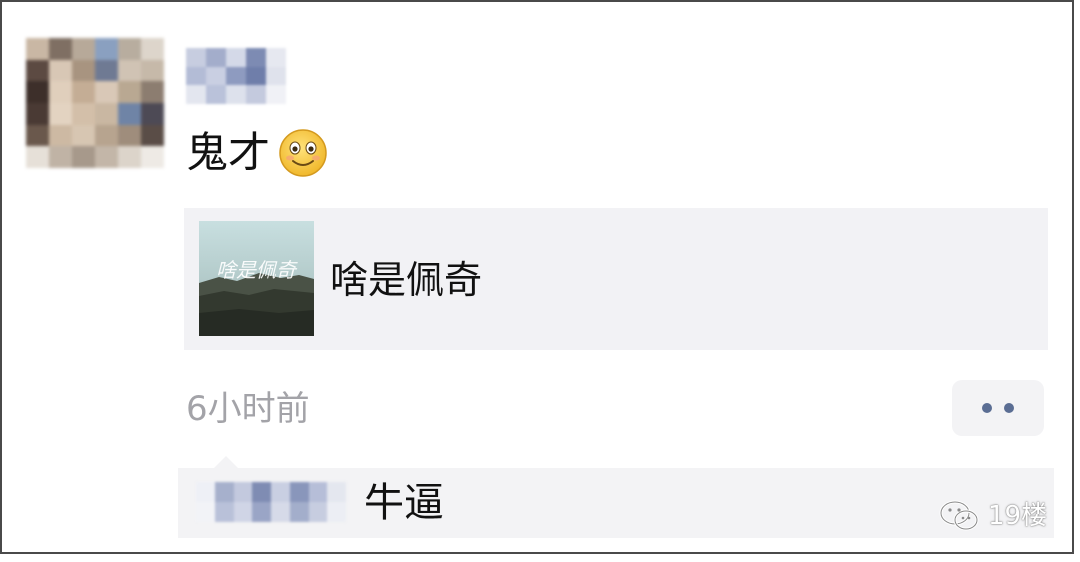  Describe the element at coordinates (303, 153) in the screenshot. I see `smile-emoji-icon` at that location.